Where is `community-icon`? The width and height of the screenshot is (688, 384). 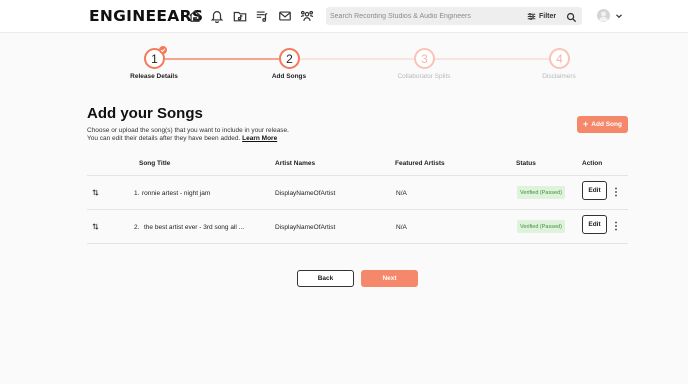 community-icon is located at coordinates (307, 16).